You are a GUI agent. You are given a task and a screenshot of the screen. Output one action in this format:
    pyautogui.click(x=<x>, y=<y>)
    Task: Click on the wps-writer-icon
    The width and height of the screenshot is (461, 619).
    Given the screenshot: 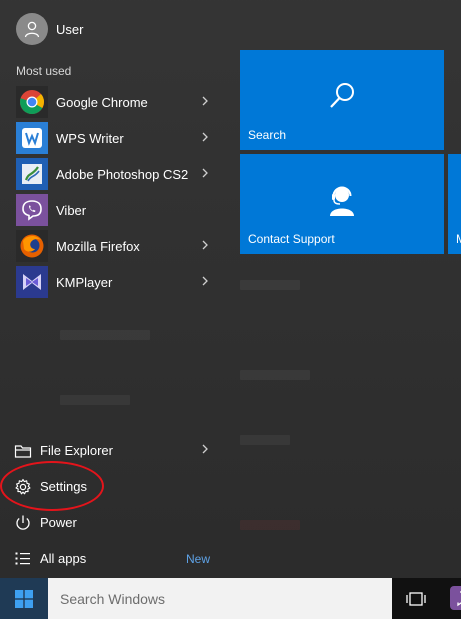 What is the action you would take?
    pyautogui.click(x=32, y=138)
    